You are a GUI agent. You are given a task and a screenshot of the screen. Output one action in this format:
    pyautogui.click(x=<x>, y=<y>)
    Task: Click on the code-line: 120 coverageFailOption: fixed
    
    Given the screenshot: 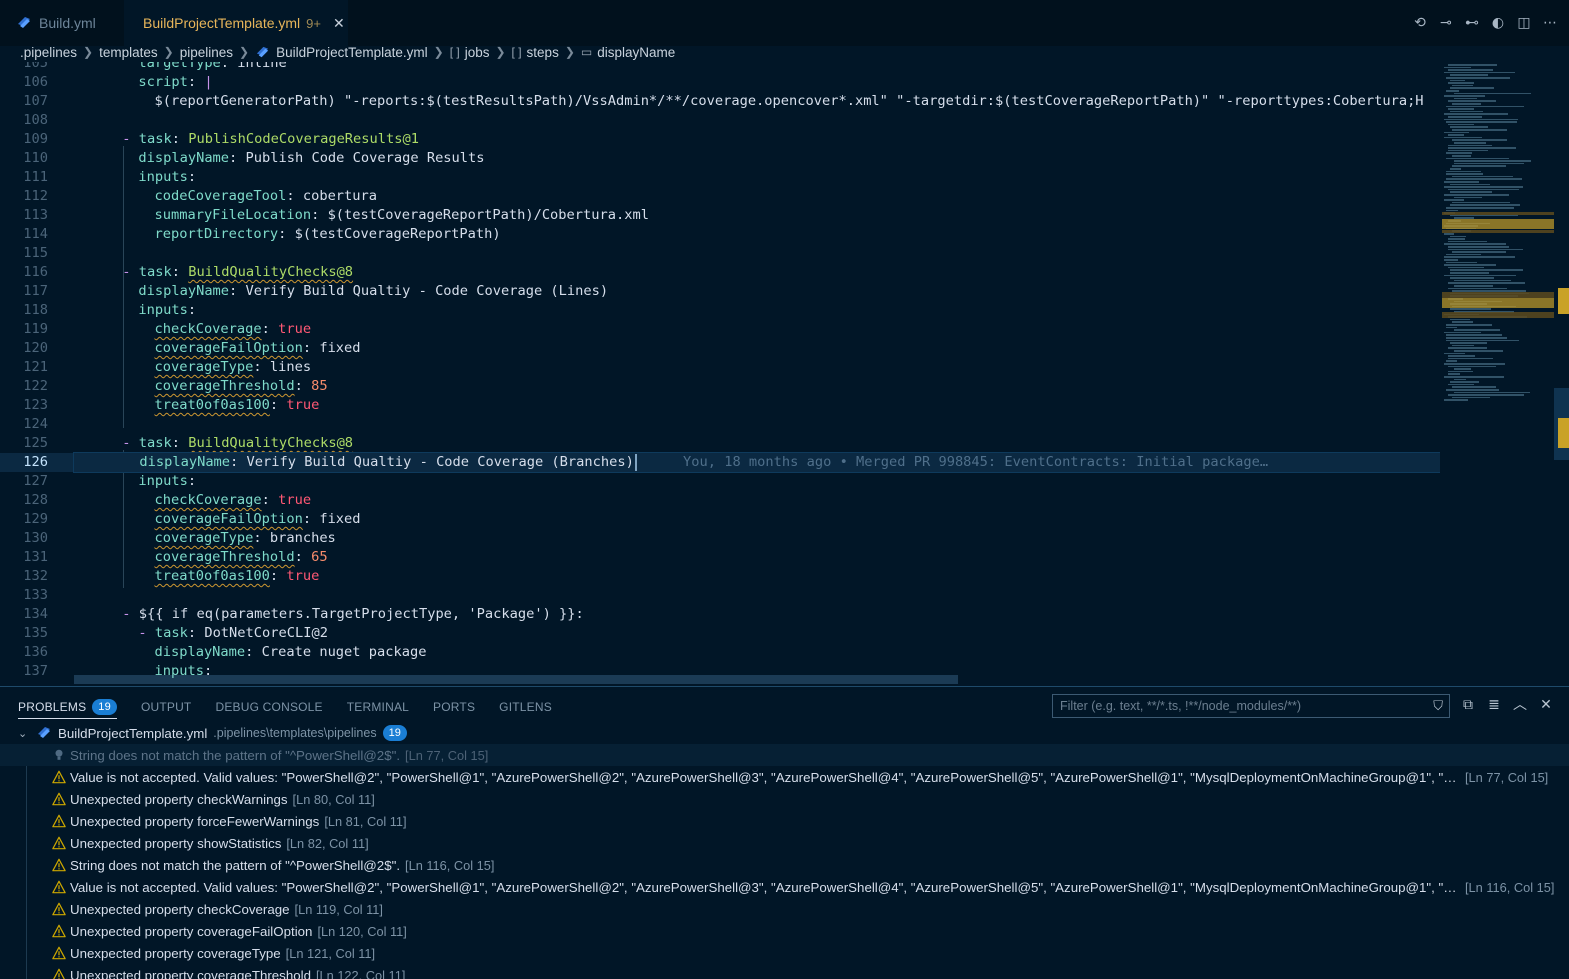 What is the action you would take?
    pyautogui.click(x=720, y=348)
    